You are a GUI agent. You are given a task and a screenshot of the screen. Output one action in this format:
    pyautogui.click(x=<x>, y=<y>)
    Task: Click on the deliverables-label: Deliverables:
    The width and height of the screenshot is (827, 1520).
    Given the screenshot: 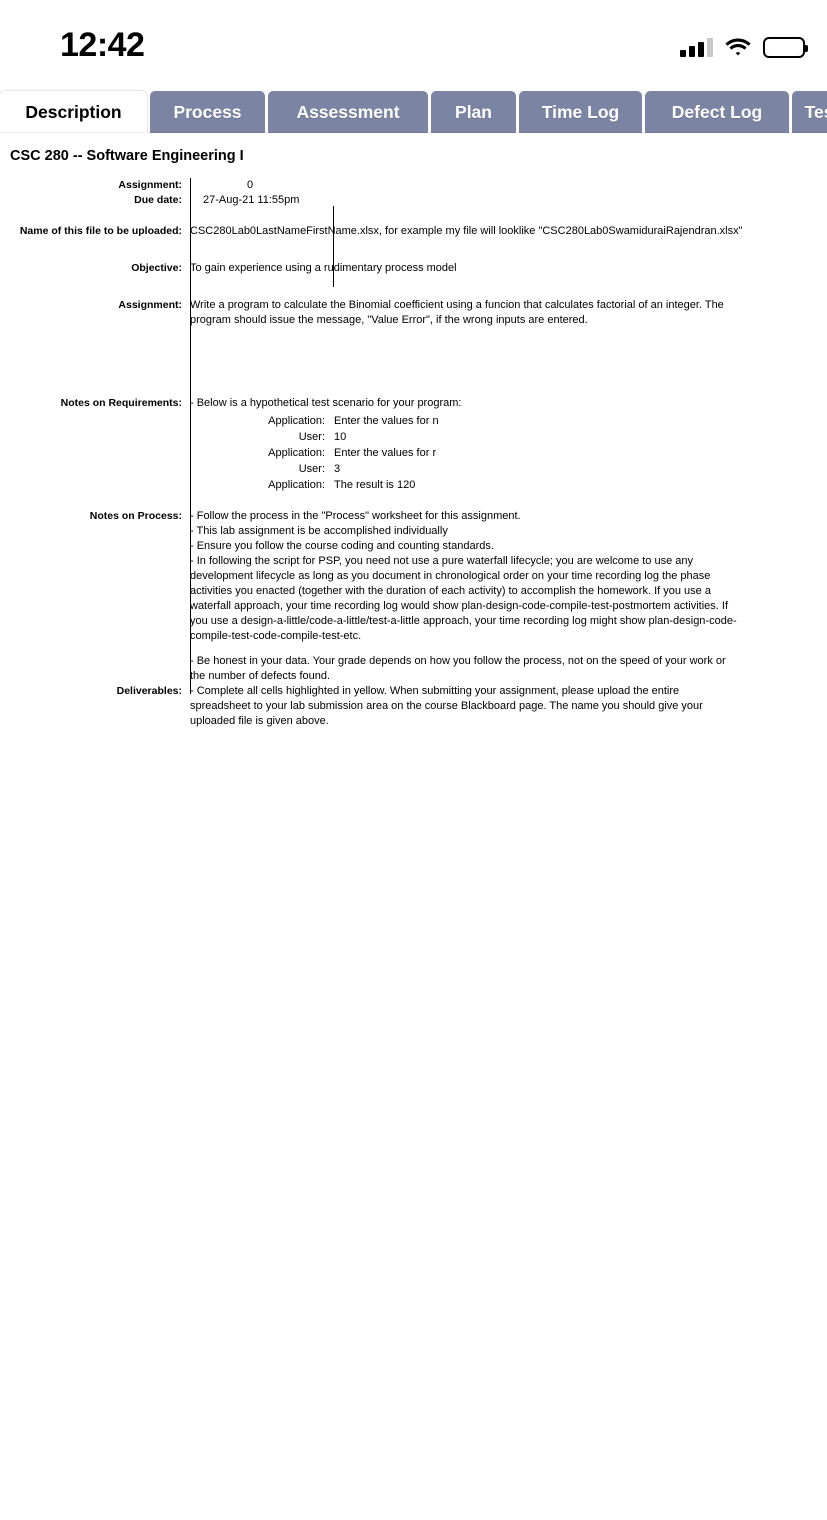 What is the action you would take?
    pyautogui.click(x=149, y=691)
    